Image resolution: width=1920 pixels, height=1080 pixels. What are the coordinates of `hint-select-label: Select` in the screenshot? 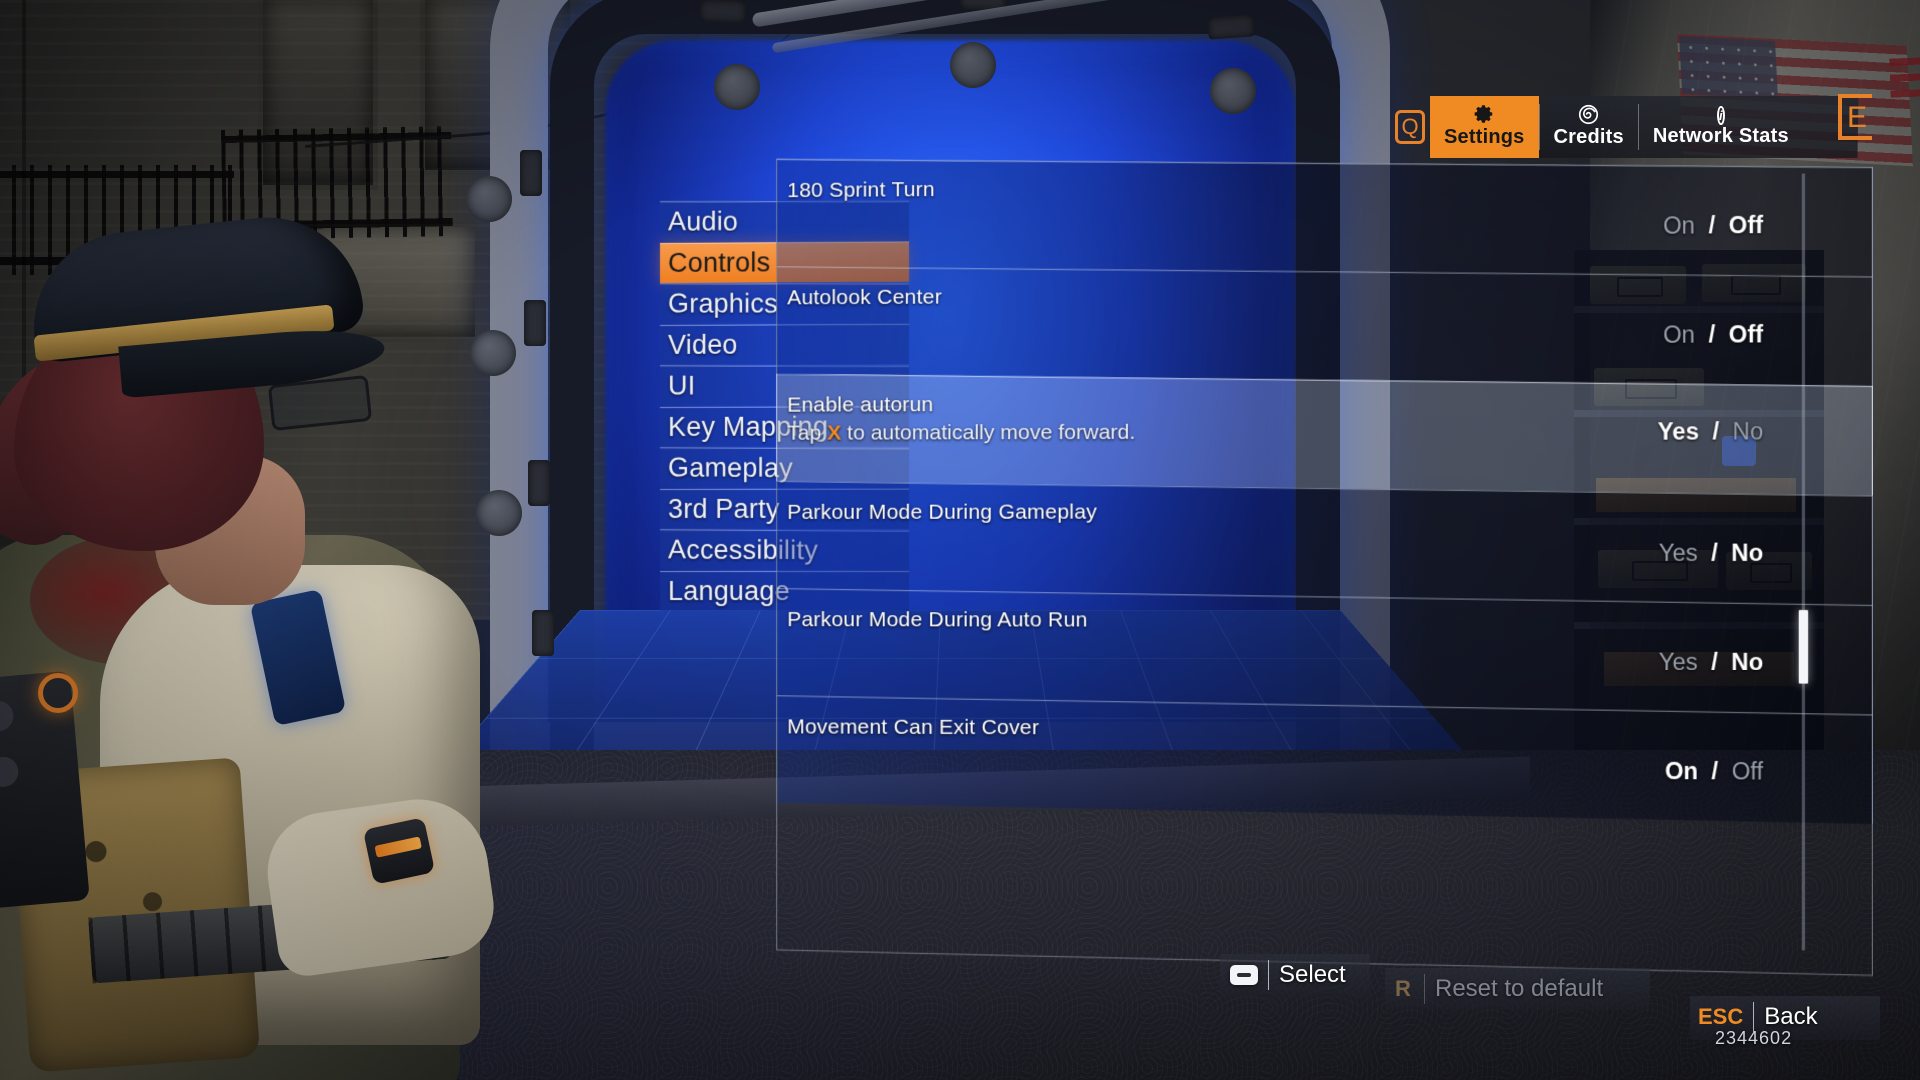 It's located at (1312, 974).